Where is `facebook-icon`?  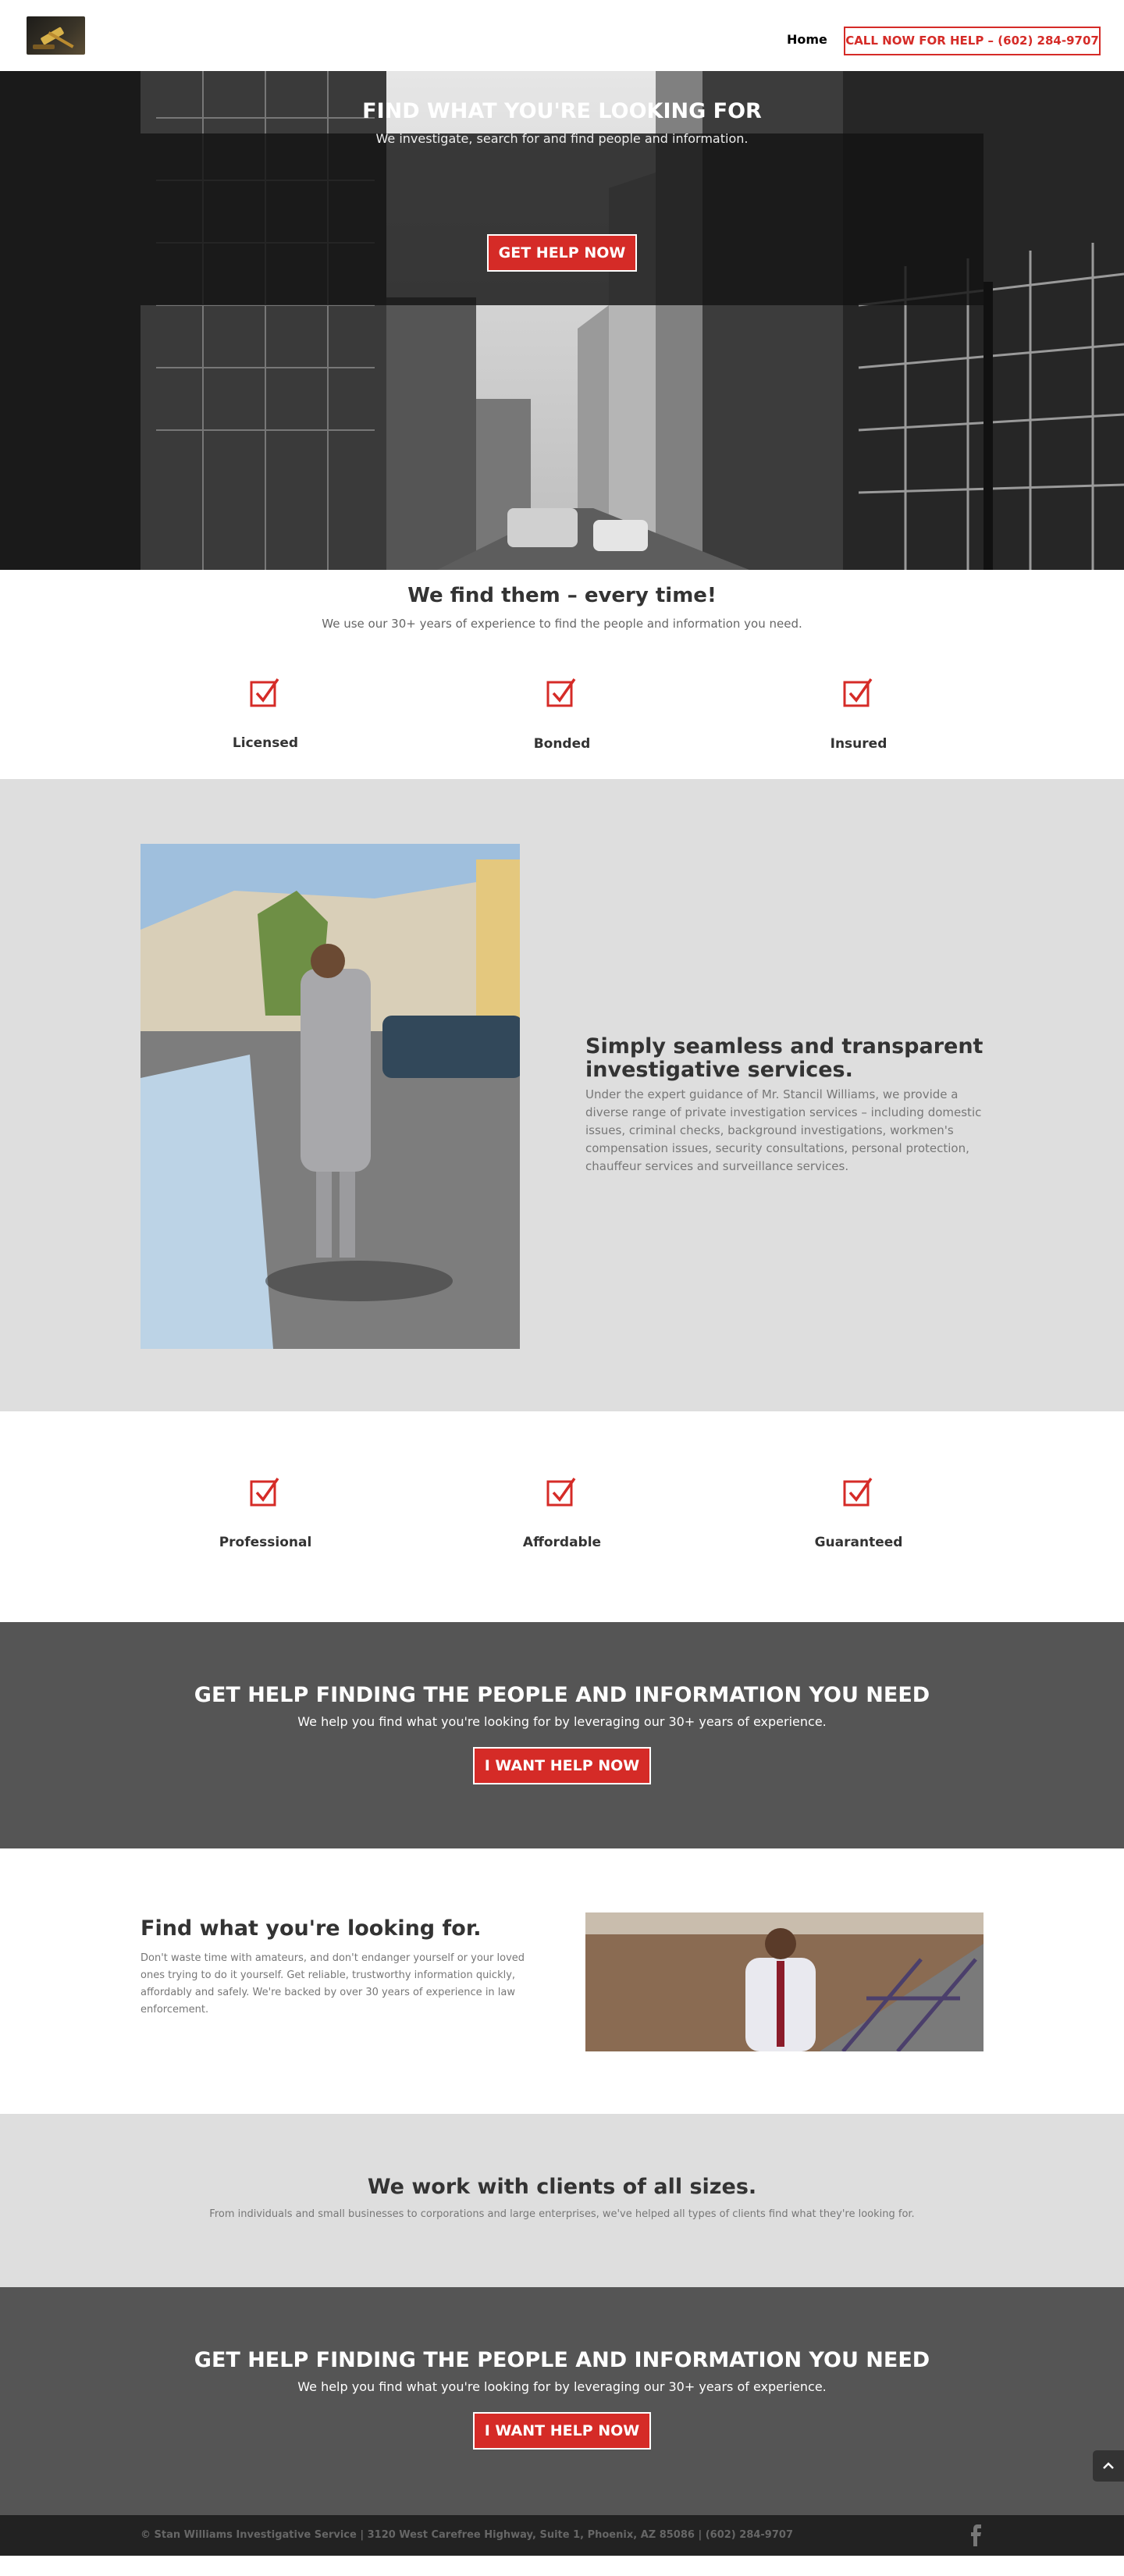
facebook-icon is located at coordinates (975, 2535).